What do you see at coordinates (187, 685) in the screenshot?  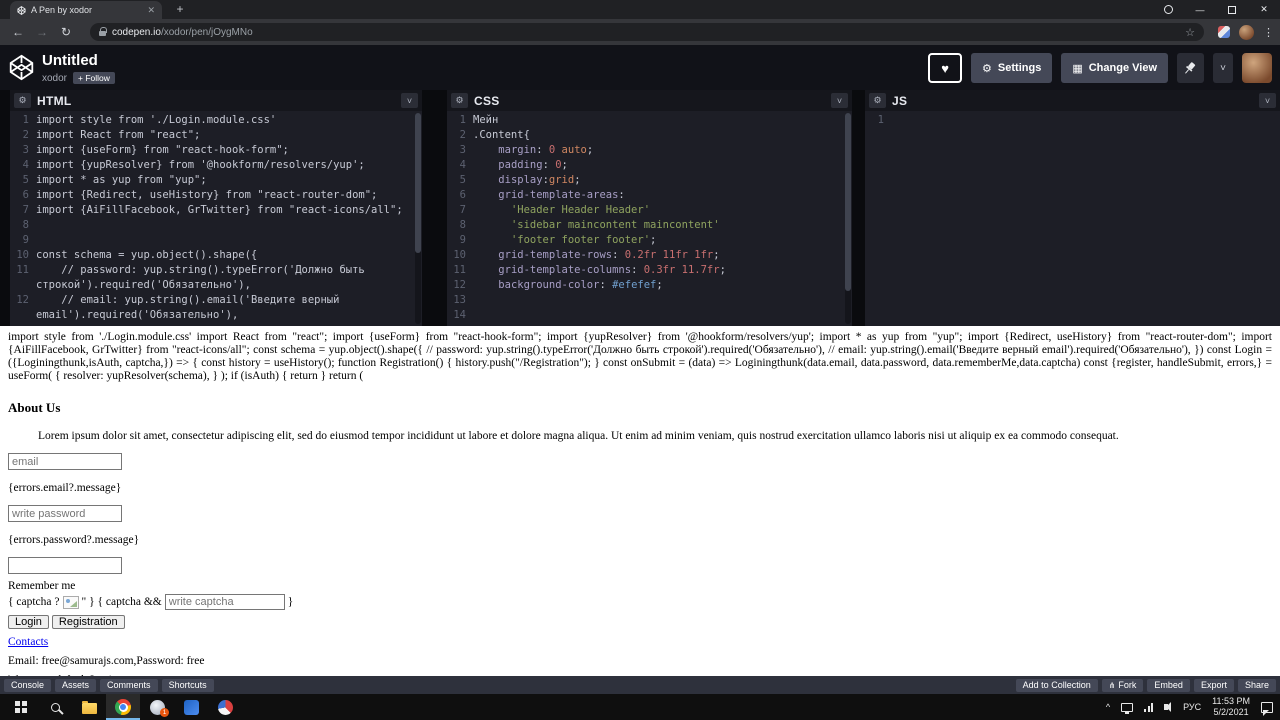 I see `shortcuts-button: Shortcuts` at bounding box center [187, 685].